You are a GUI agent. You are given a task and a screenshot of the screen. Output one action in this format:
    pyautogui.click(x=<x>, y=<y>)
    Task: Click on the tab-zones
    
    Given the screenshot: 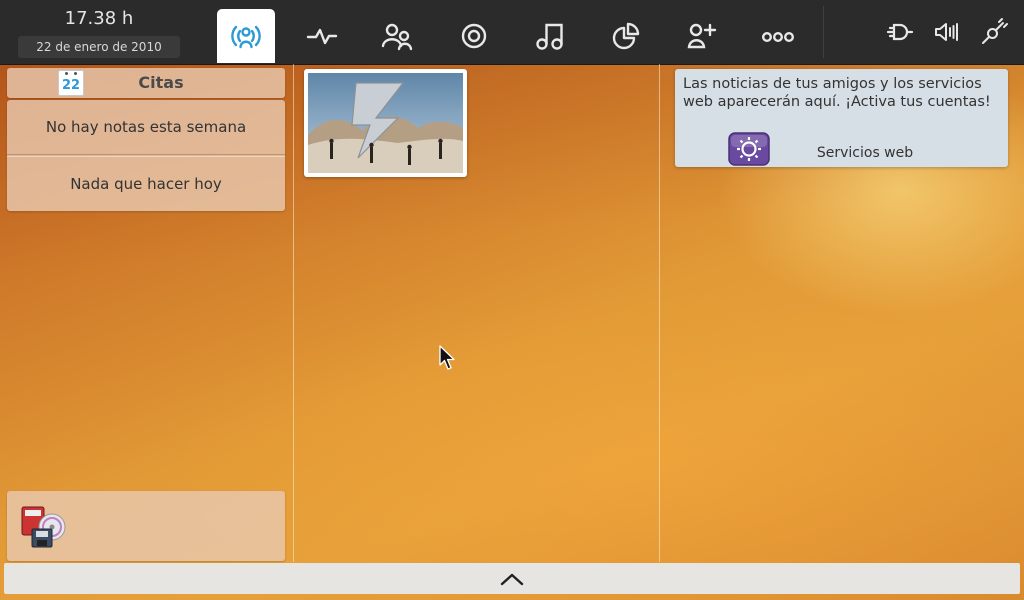 What is the action you would take?
    pyautogui.click(x=778, y=36)
    